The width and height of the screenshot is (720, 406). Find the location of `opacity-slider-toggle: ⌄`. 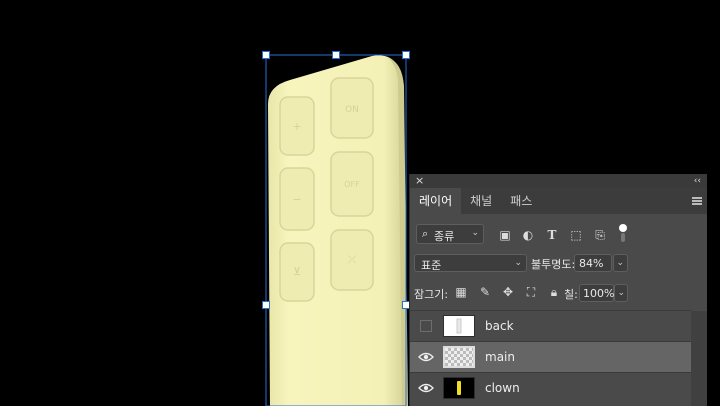

opacity-slider-toggle: ⌄ is located at coordinates (620, 263).